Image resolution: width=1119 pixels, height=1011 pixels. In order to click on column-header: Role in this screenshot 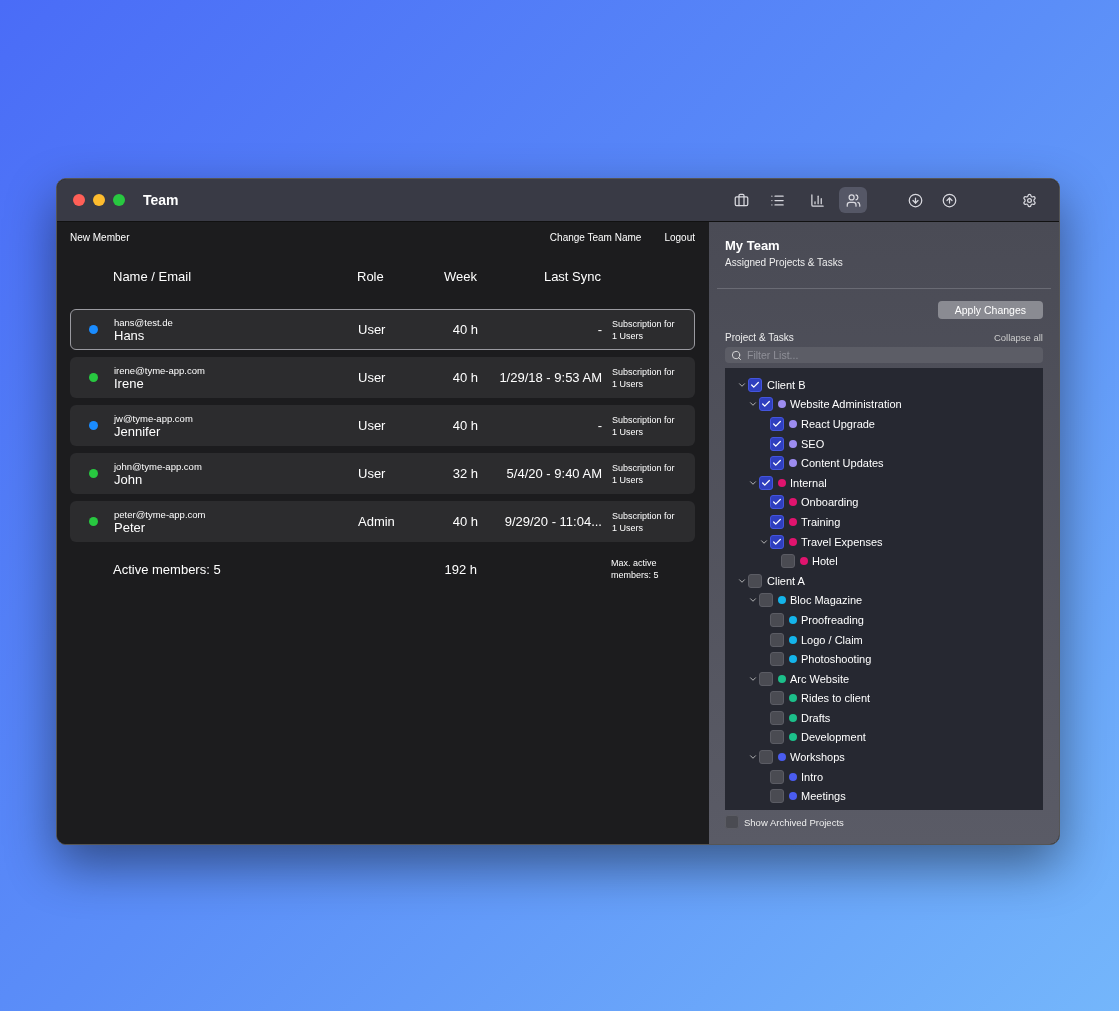, I will do `click(370, 276)`.